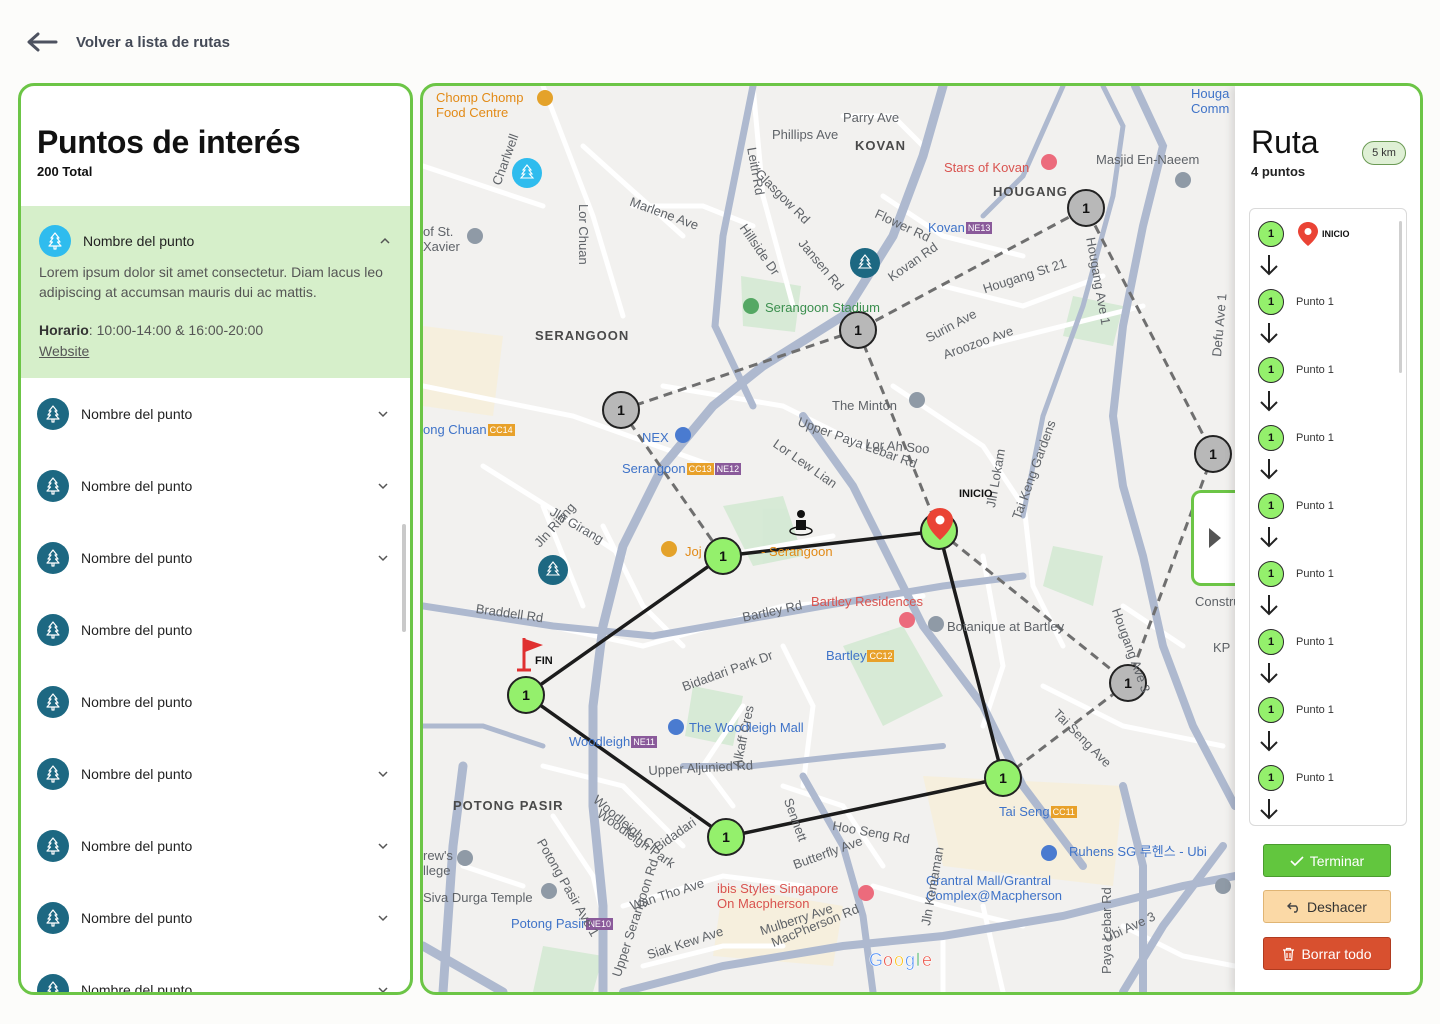 Image resolution: width=1440 pixels, height=1024 pixels. I want to click on route-title: Ruta, so click(1285, 142).